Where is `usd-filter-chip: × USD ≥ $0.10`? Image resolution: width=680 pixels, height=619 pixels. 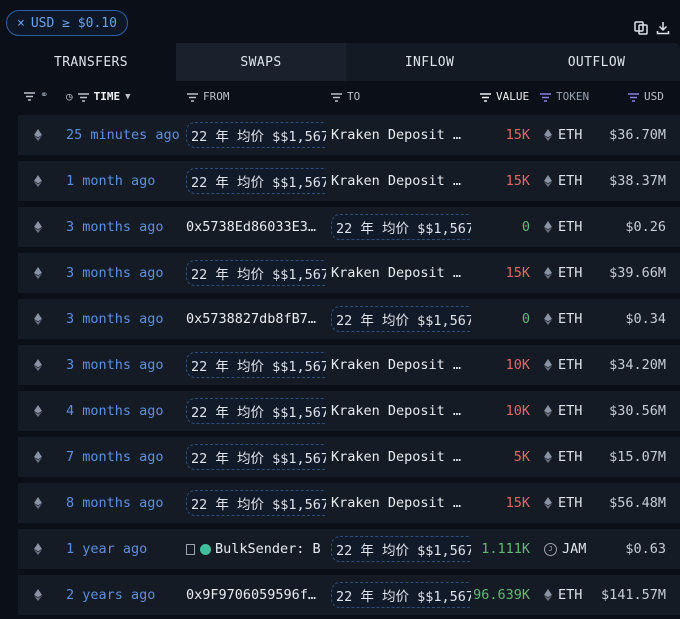
usd-filter-chip: × USD ≥ $0.10 is located at coordinates (67, 23).